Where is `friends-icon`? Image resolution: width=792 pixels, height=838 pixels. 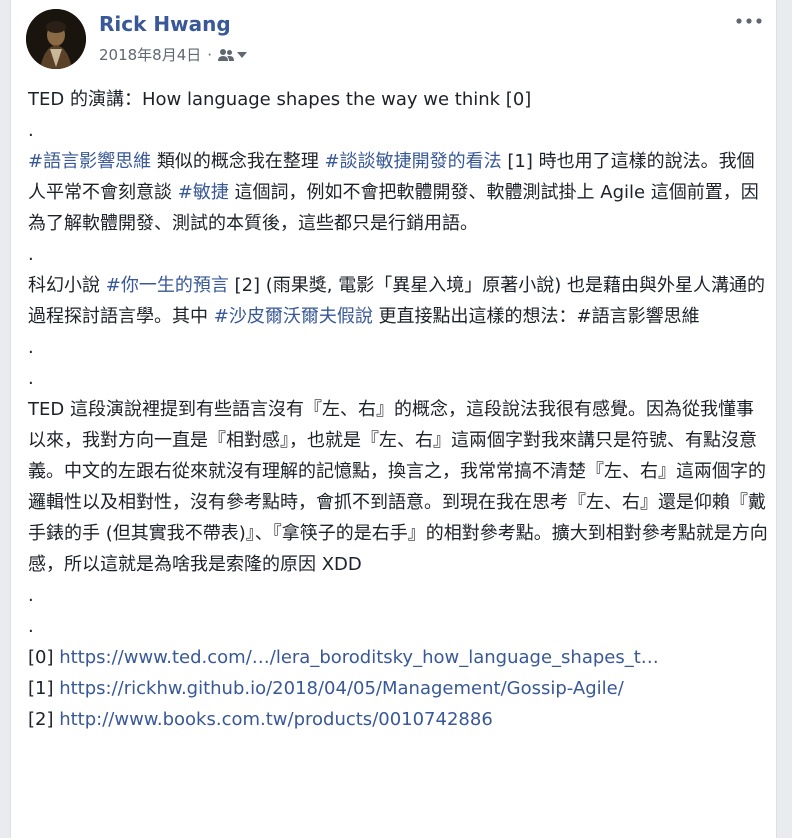 friends-icon is located at coordinates (226, 54).